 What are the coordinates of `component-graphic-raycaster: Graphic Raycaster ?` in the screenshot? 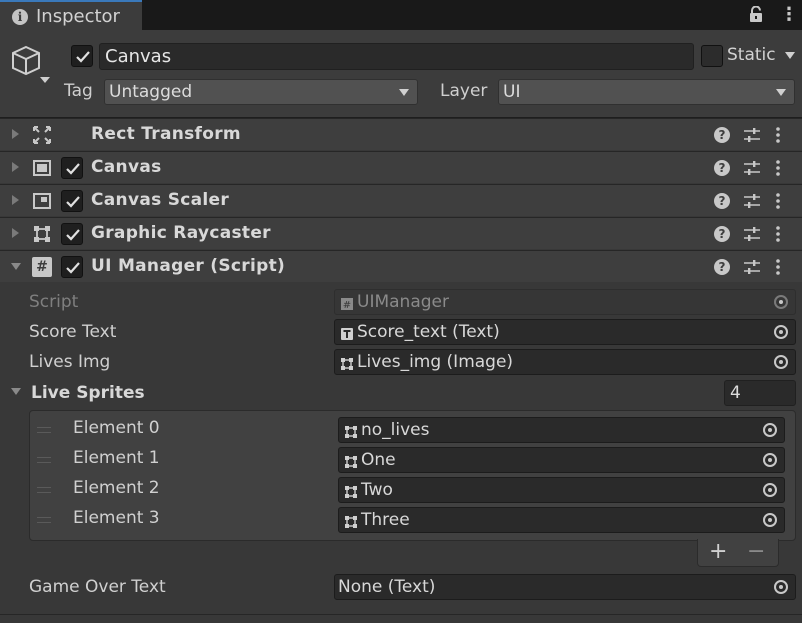 It's located at (401, 233).